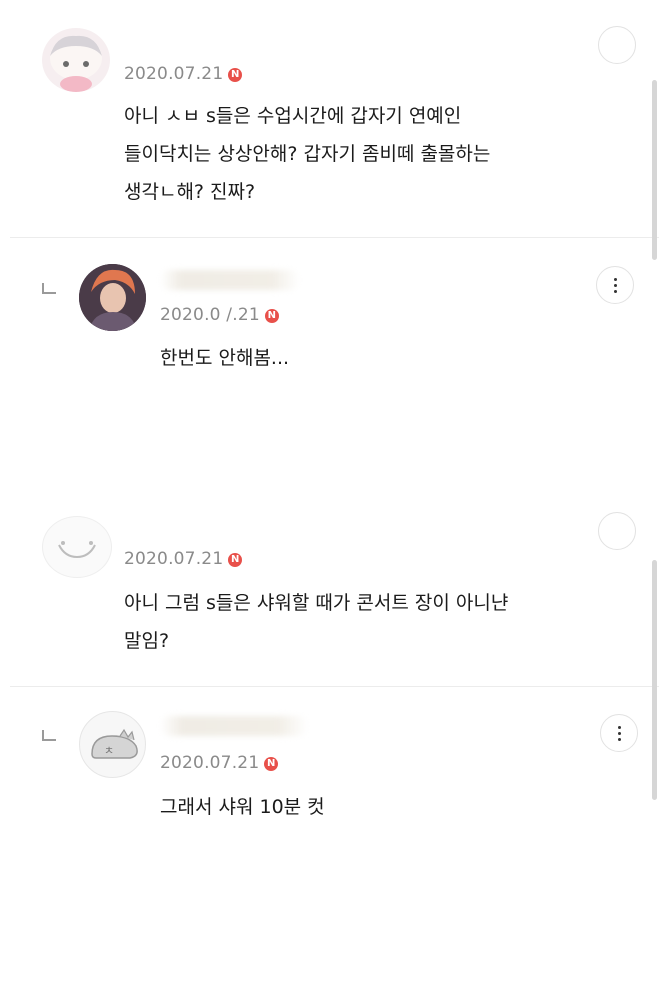 The image size is (659, 987). I want to click on comment-date: 2020.0 /.21 N, so click(219, 315).